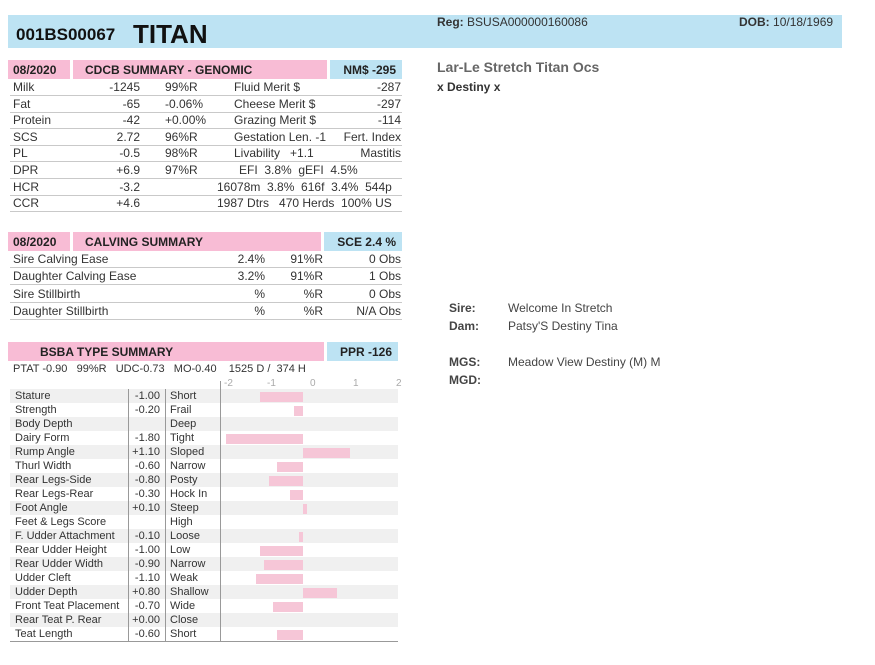 The image size is (875, 665). Describe the element at coordinates (184, 578) in the screenshot. I see `type-trait-descriptor: Weak` at that location.